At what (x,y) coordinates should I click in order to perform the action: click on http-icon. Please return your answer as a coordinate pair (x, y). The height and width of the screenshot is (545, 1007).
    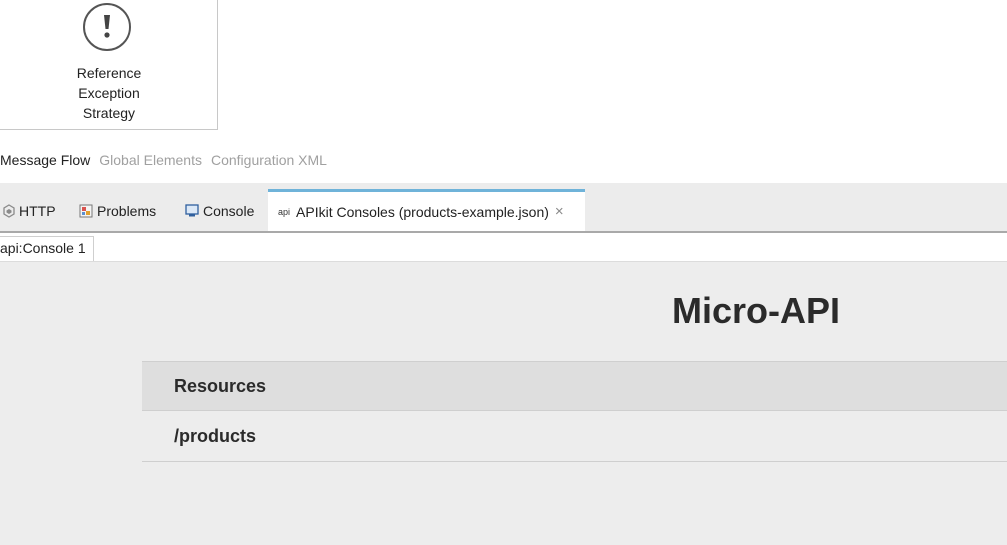
    Looking at the image, I should click on (9, 210).